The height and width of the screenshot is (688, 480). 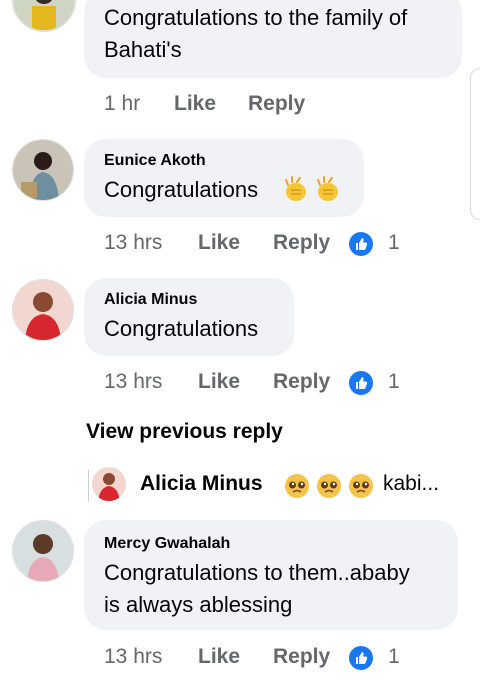 What do you see at coordinates (150, 300) in the screenshot?
I see `comment-author: Alicia Minus` at bounding box center [150, 300].